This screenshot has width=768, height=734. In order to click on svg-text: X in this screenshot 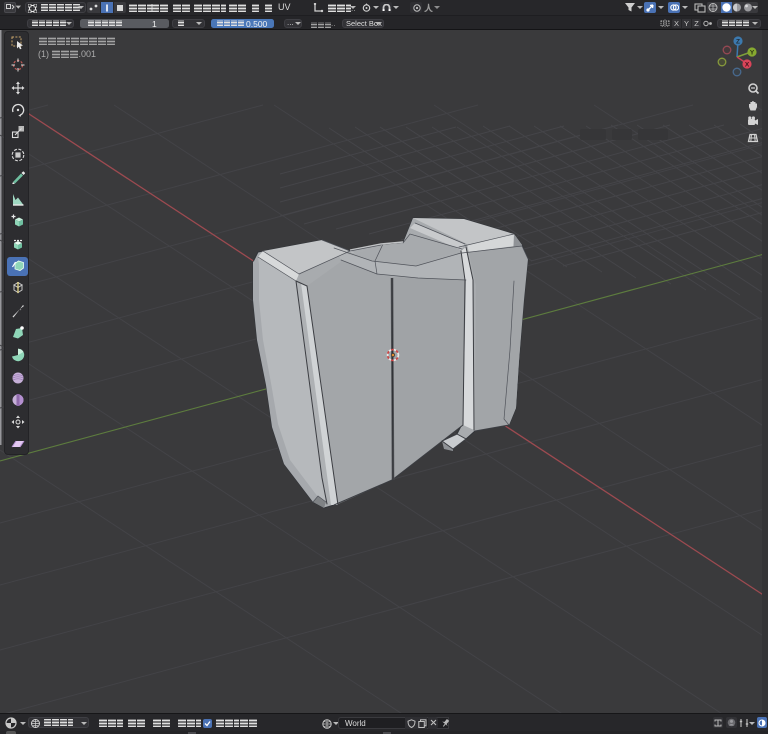, I will do `click(747, 65)`.